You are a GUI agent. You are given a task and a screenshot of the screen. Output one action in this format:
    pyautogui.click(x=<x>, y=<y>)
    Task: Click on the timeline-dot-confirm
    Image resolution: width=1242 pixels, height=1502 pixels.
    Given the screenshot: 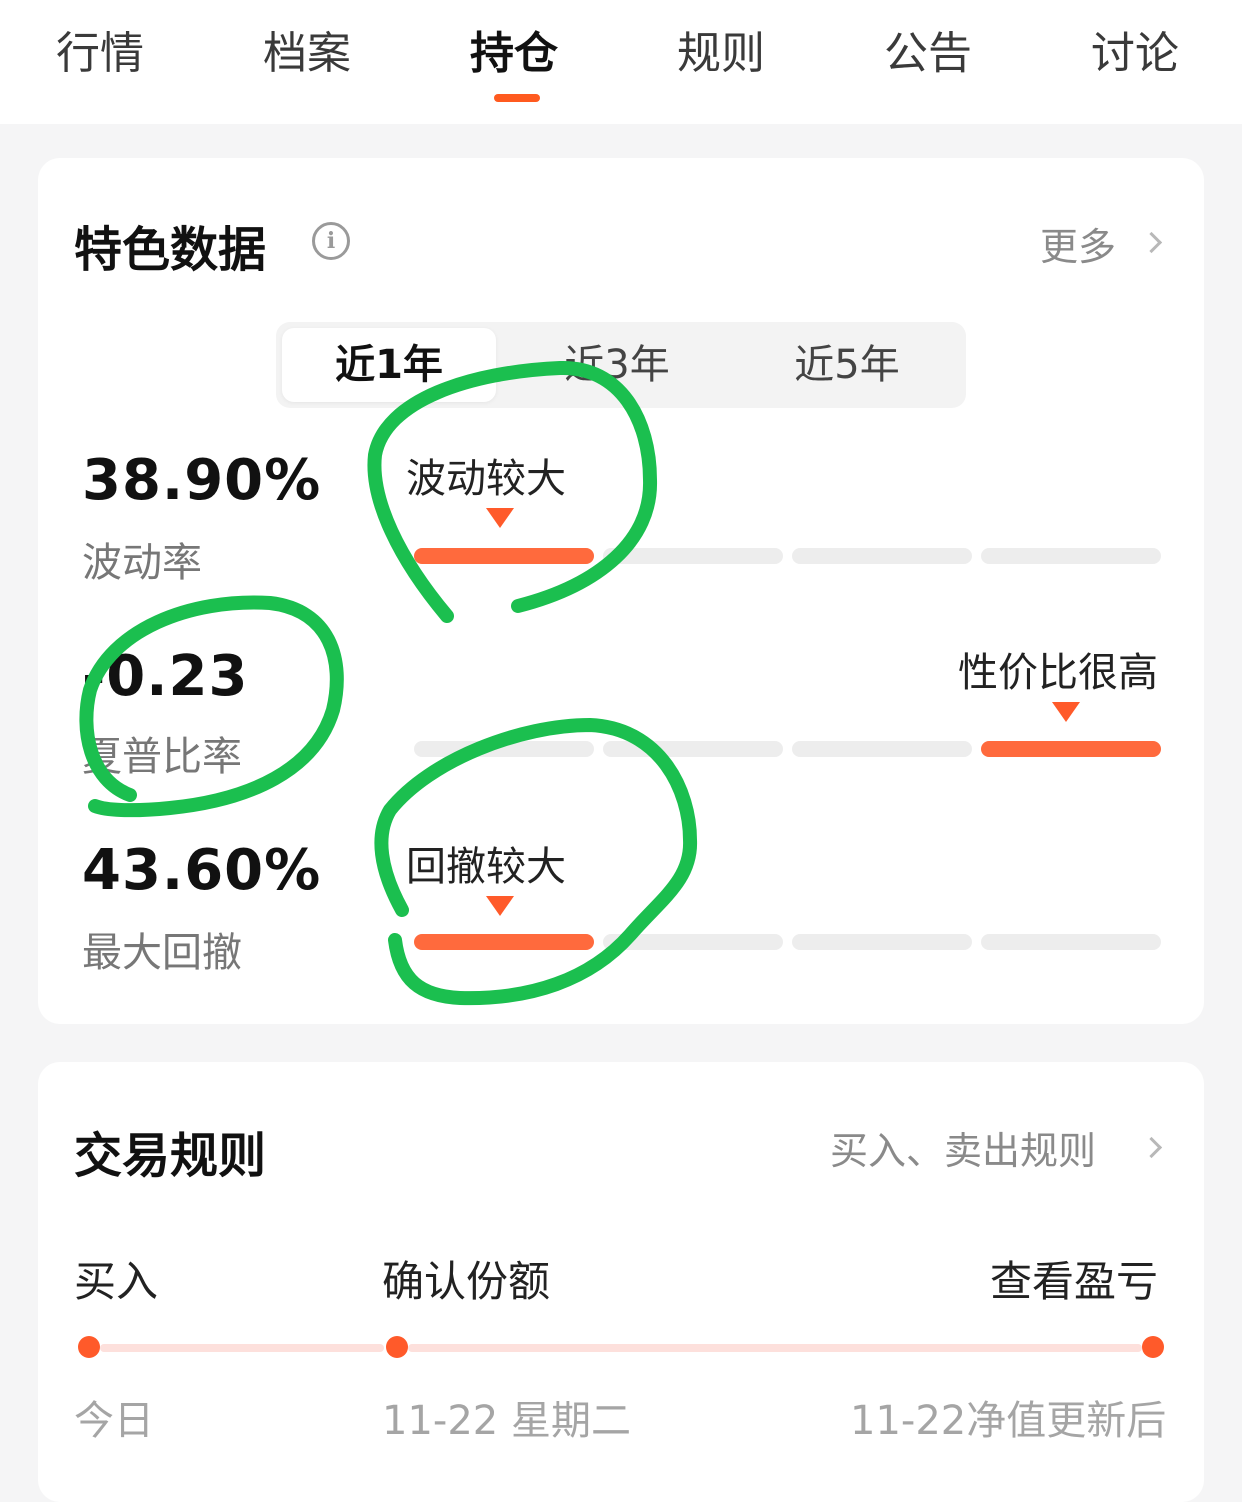 What is the action you would take?
    pyautogui.click(x=397, y=1347)
    